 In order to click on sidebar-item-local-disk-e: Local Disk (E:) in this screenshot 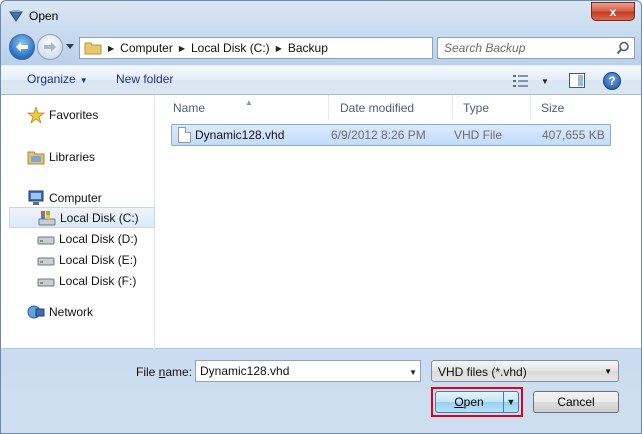, I will do `click(82, 259)`.